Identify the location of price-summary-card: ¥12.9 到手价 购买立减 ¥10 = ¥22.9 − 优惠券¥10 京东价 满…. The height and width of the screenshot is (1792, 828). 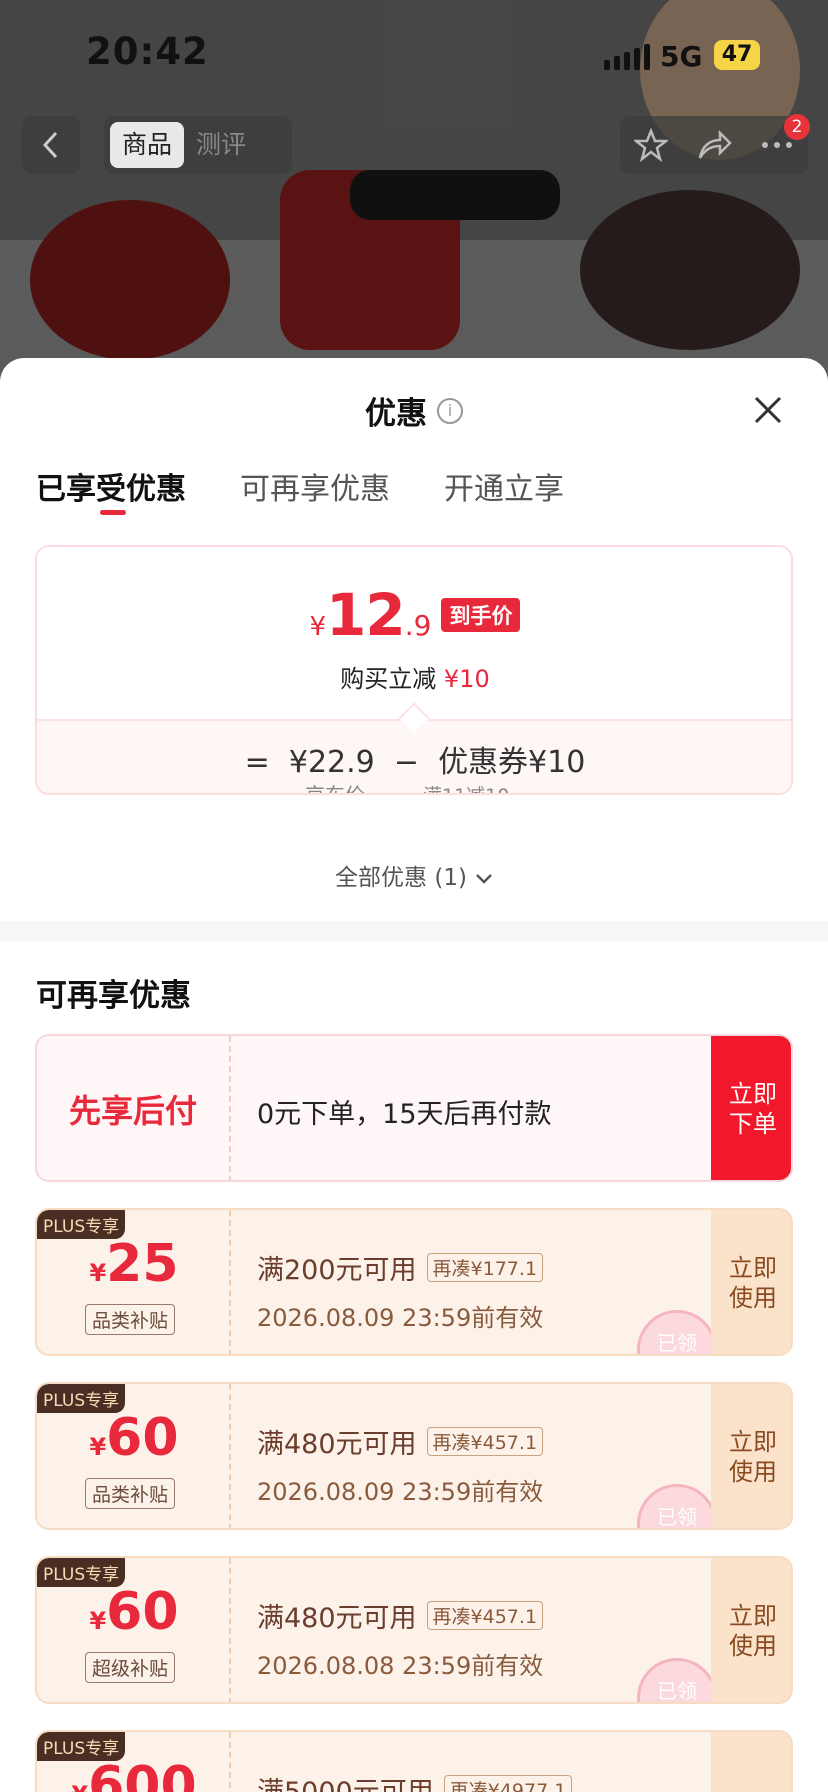
(414, 670).